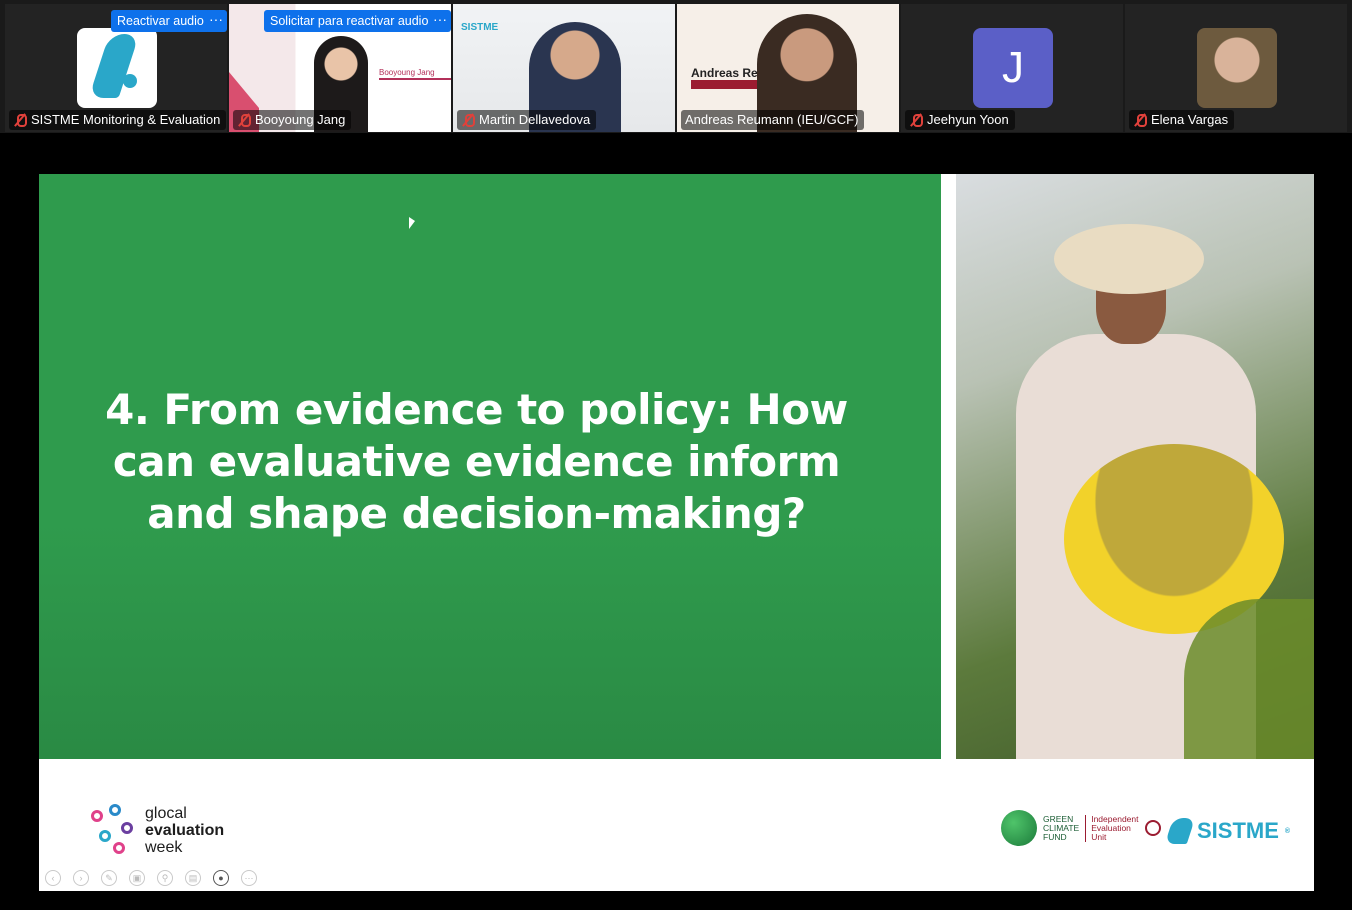 The image size is (1352, 910). I want to click on gcf-wordmark: GREEN CLIMATE FUND, so click(1061, 828).